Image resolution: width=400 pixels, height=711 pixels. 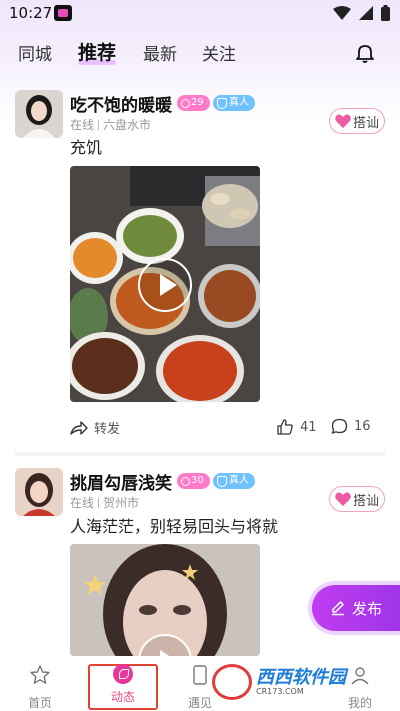 I want to click on watermark-logo-icon, so click(x=232, y=682).